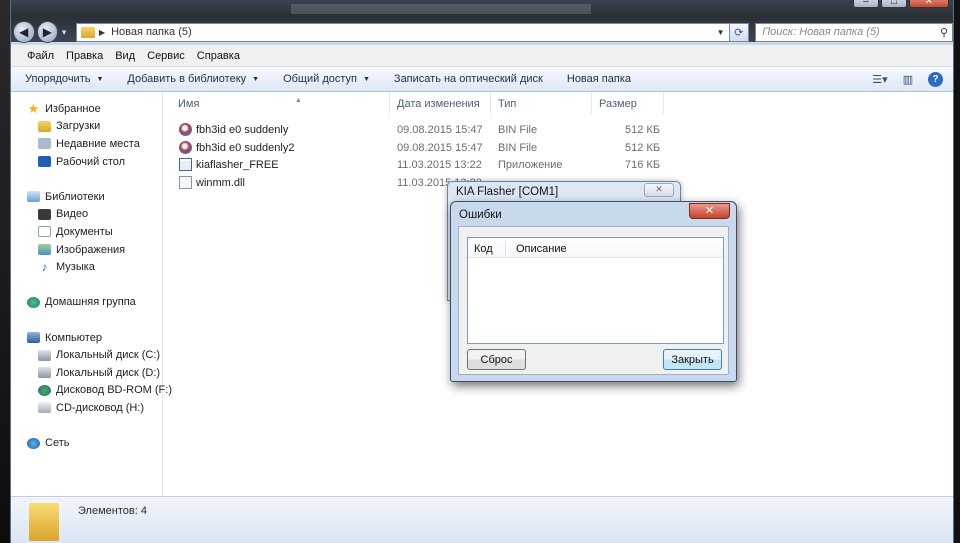 The image size is (960, 543). What do you see at coordinates (218, 56) in the screenshot?
I see `menu-help: Справка` at bounding box center [218, 56].